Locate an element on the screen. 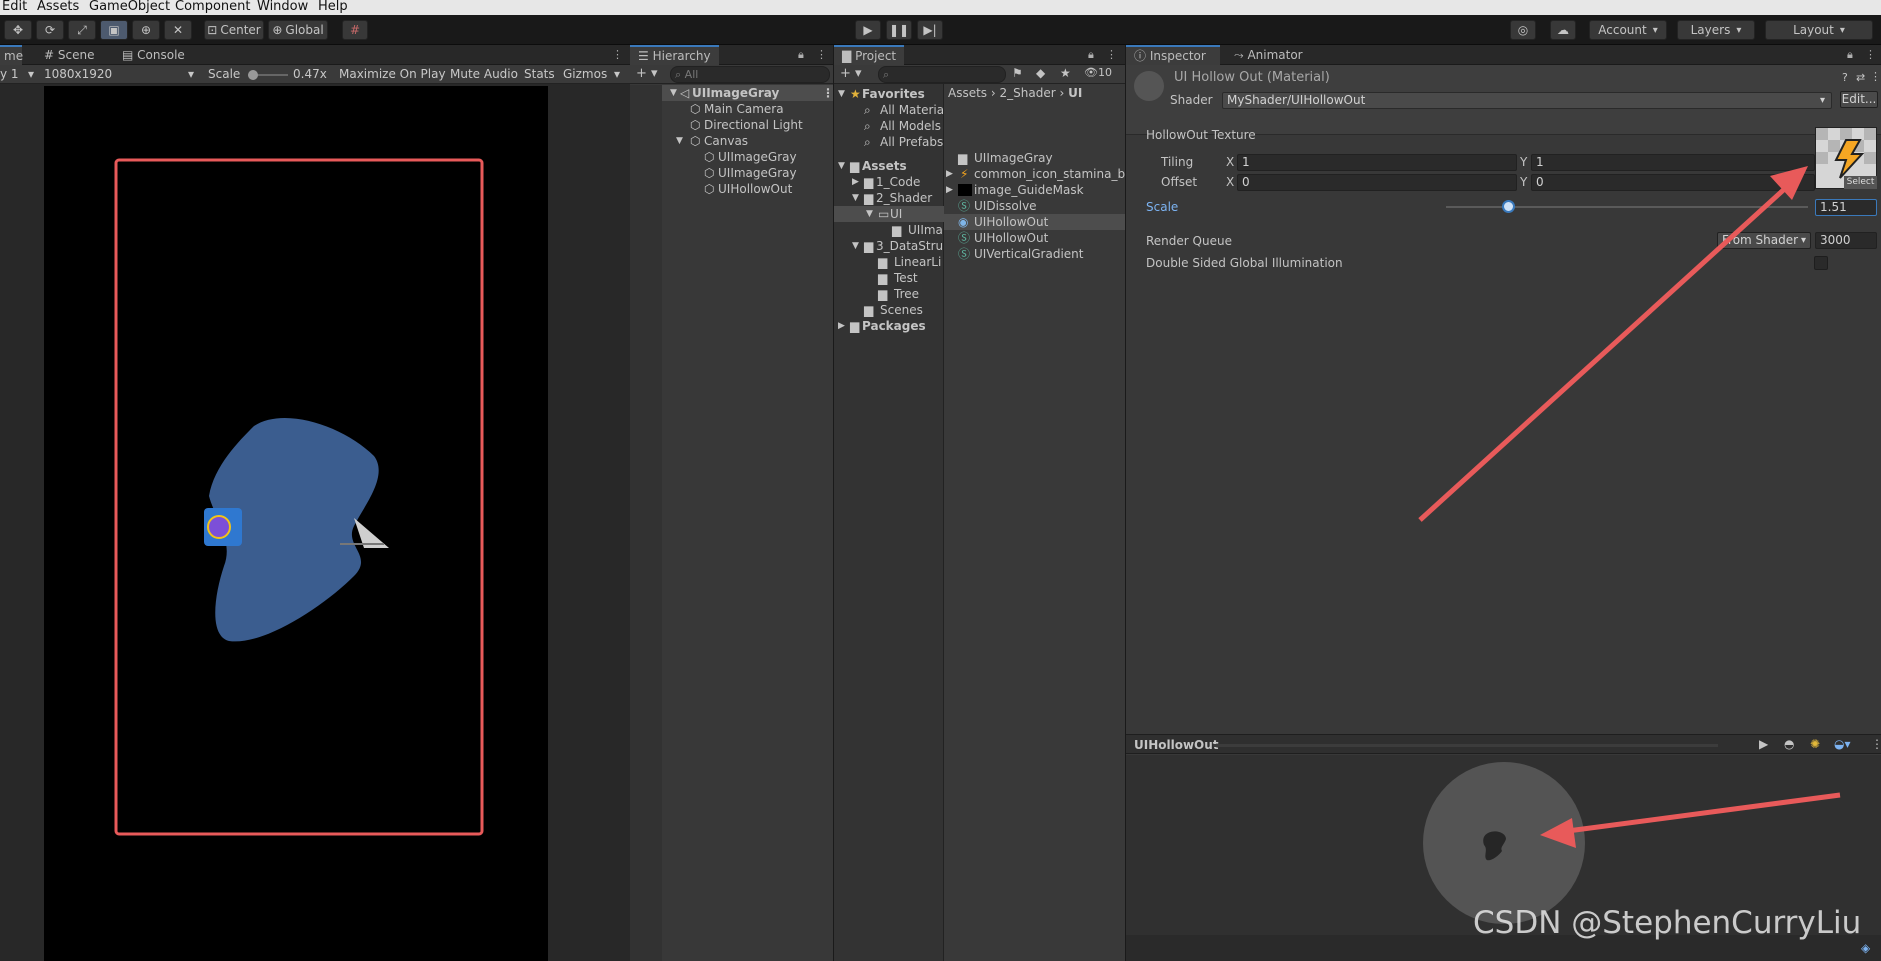  scale-slider-track is located at coordinates (1627, 207).